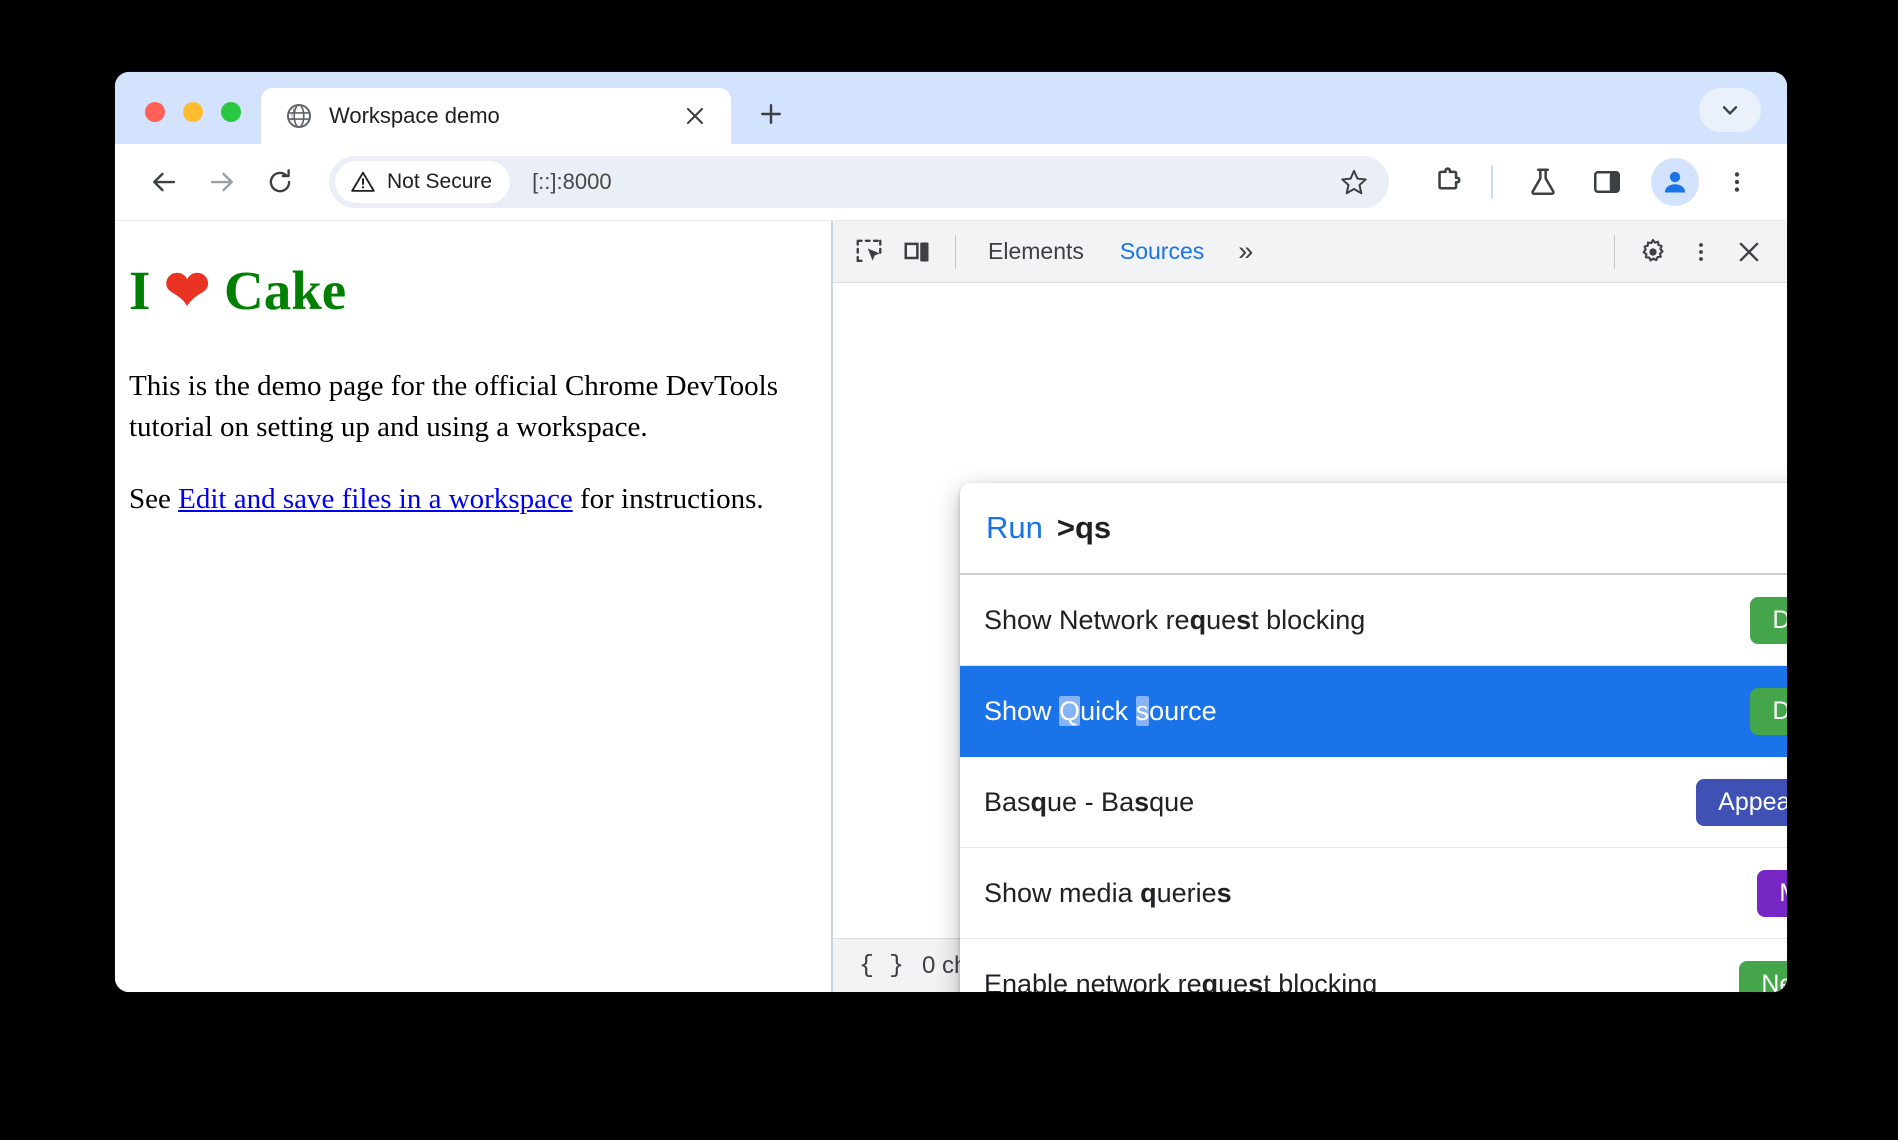 The width and height of the screenshot is (1898, 1140). I want to click on tab-strip: Workspace demo, so click(951, 108).